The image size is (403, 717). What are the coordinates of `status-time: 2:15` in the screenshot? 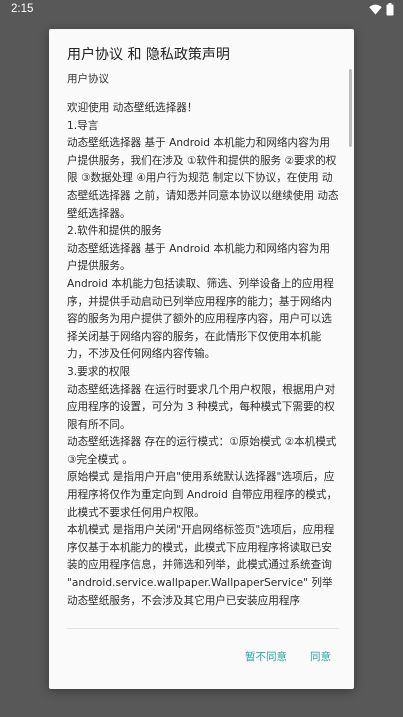 It's located at (22, 9).